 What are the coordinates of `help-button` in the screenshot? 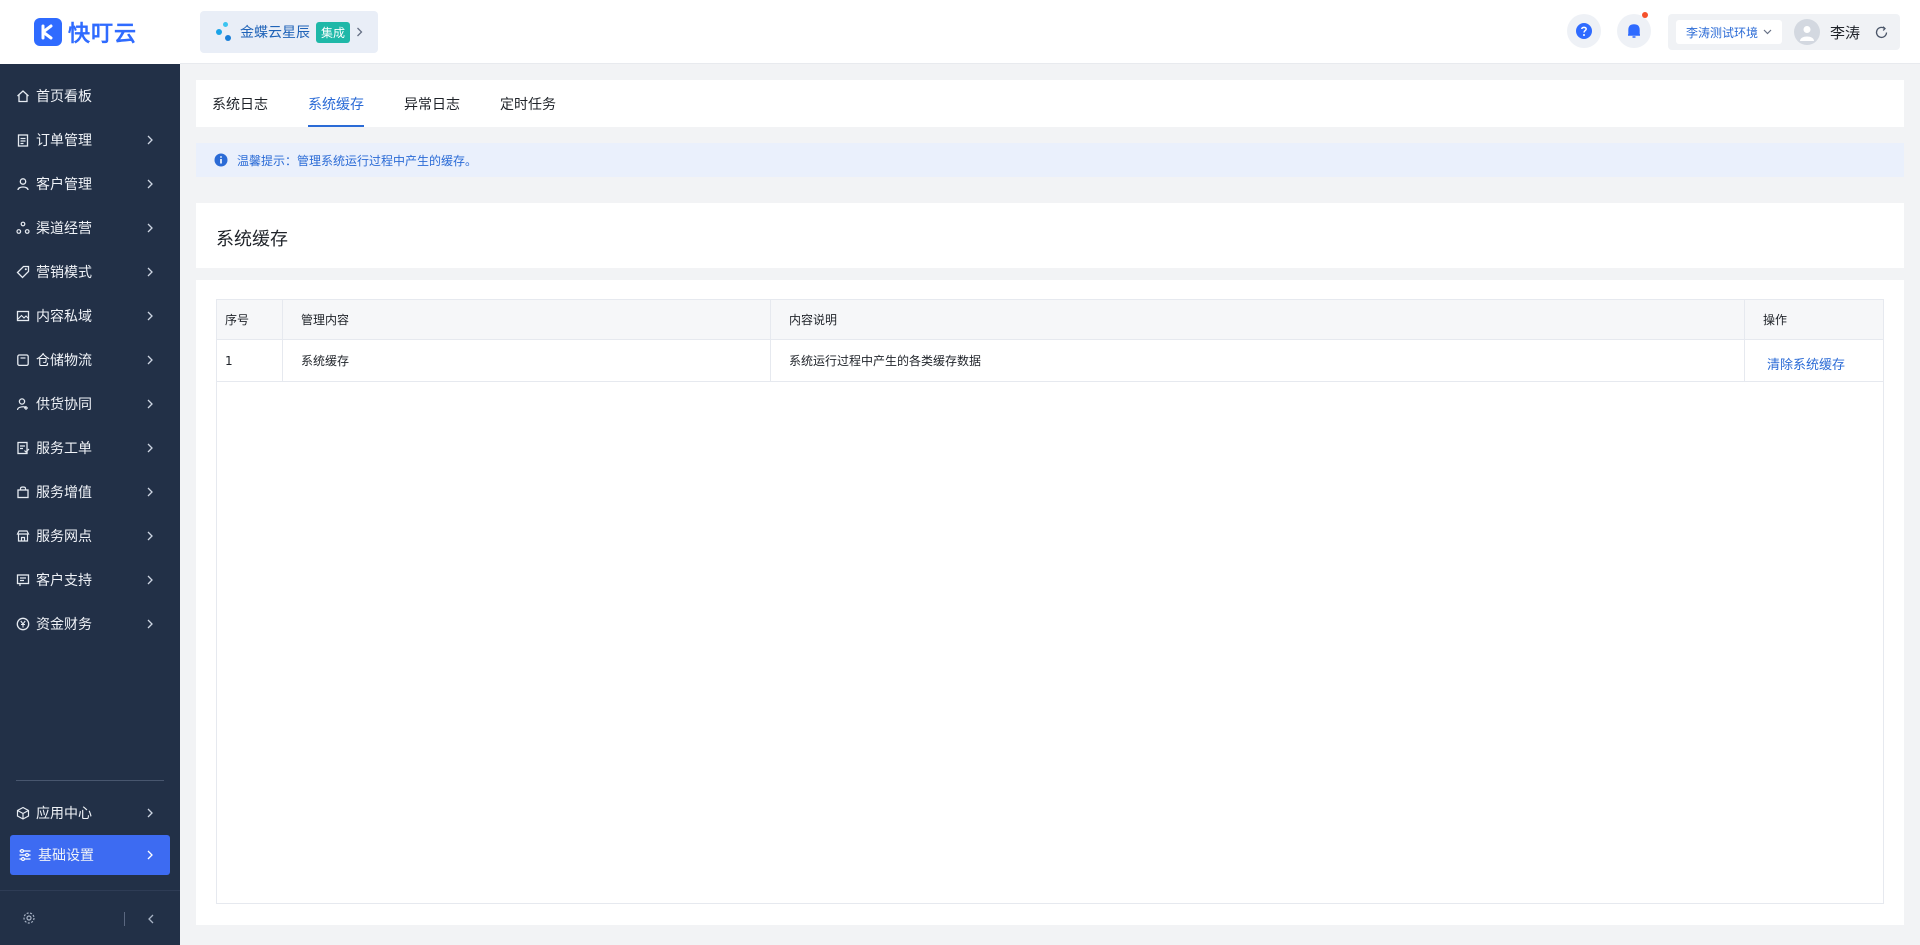 It's located at (1584, 31).